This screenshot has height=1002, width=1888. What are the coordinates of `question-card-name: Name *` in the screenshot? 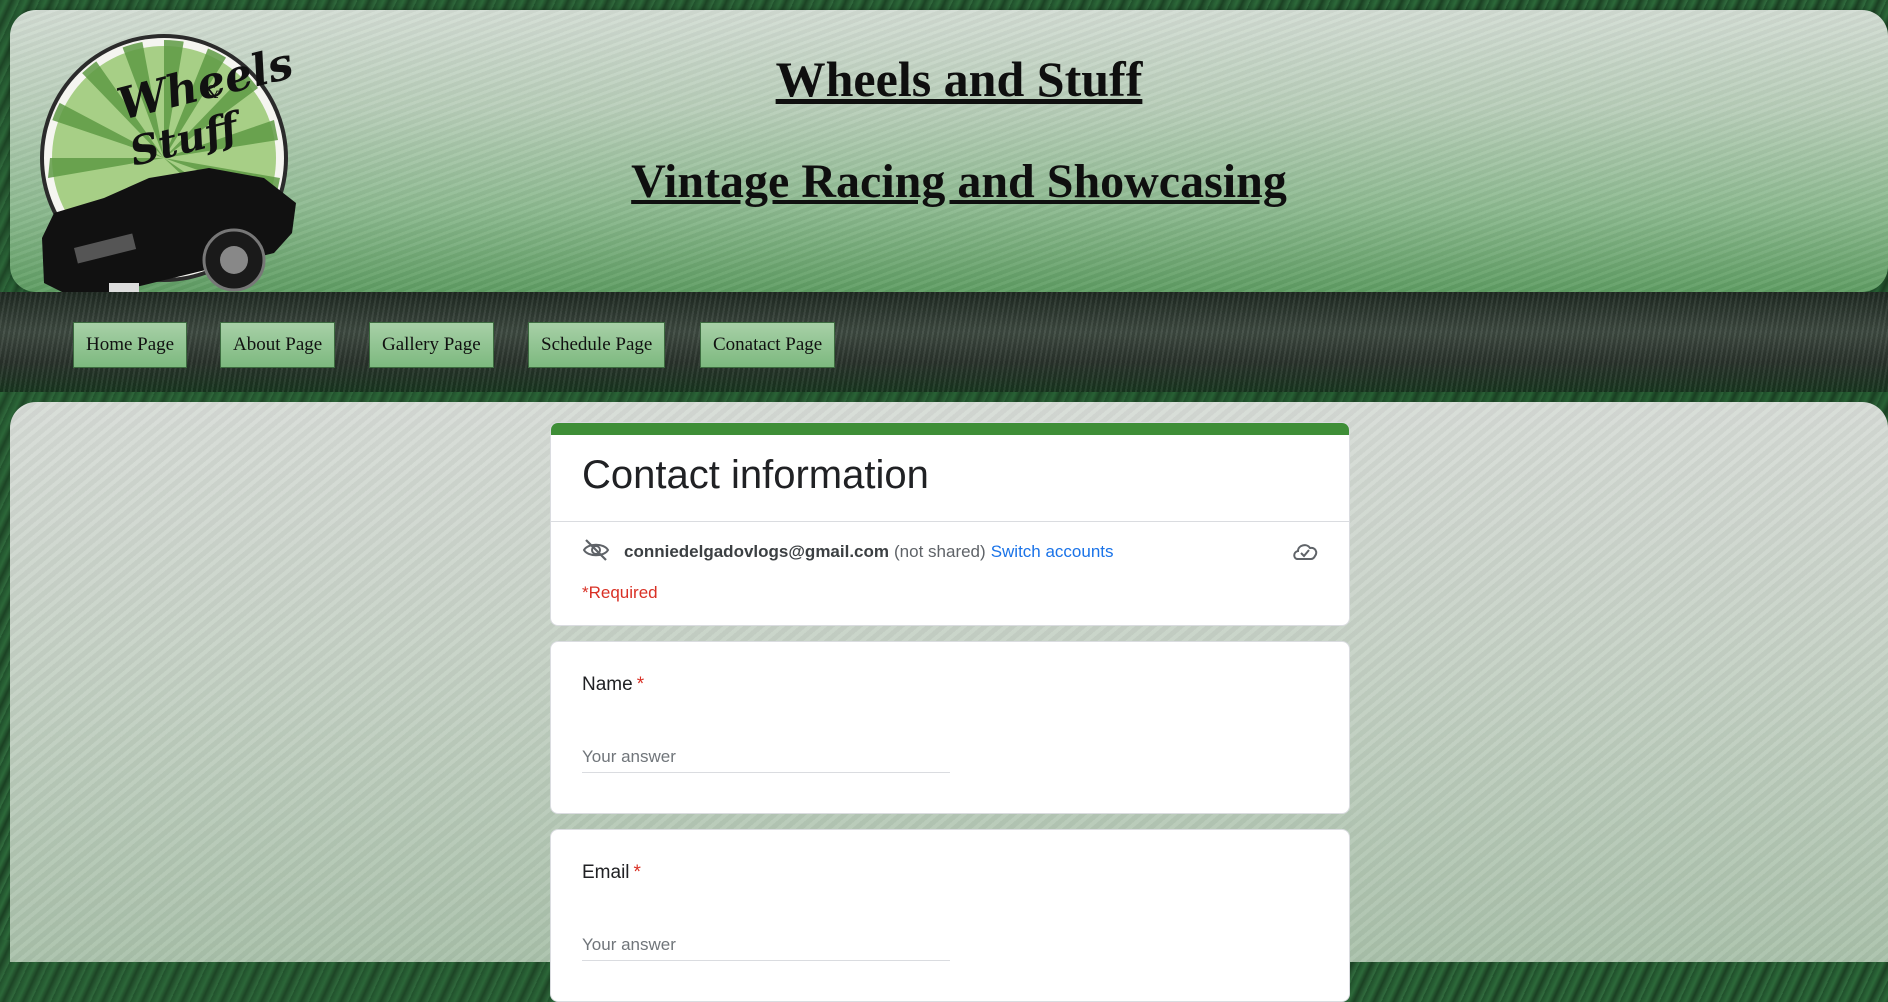 It's located at (950, 727).